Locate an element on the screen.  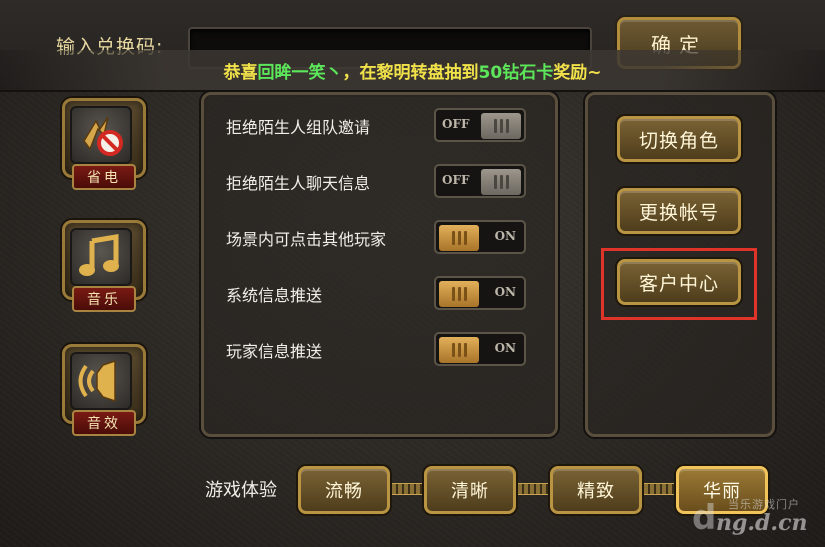
change-account-button: 更换帐号 is located at coordinates (679, 211).